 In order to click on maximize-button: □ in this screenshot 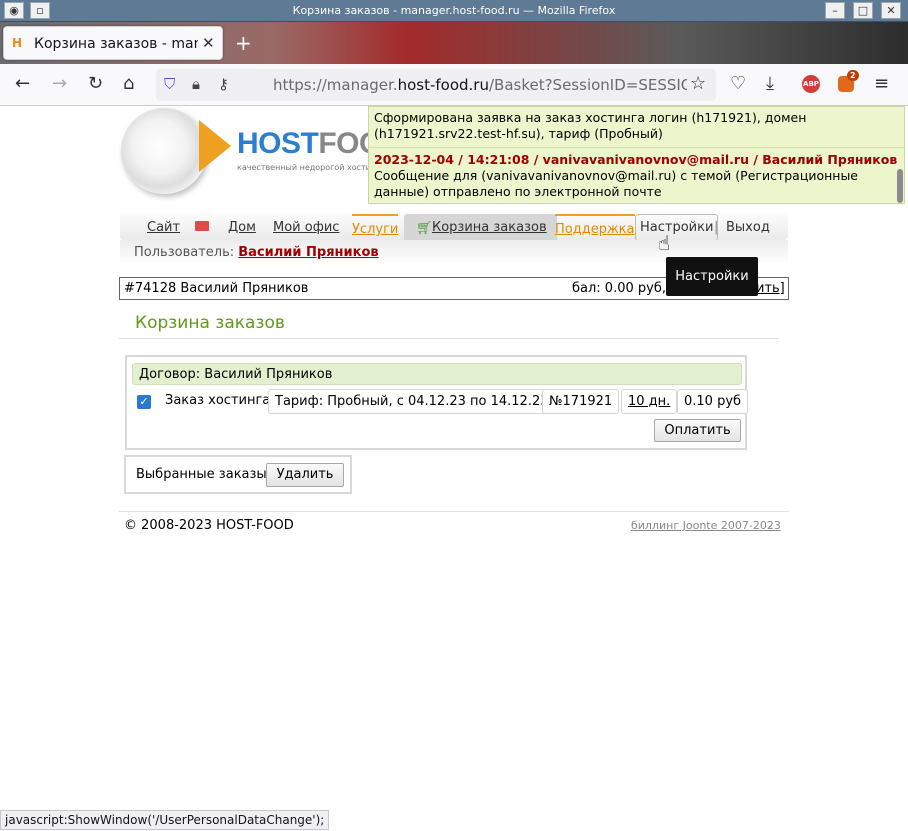, I will do `click(863, 10)`.